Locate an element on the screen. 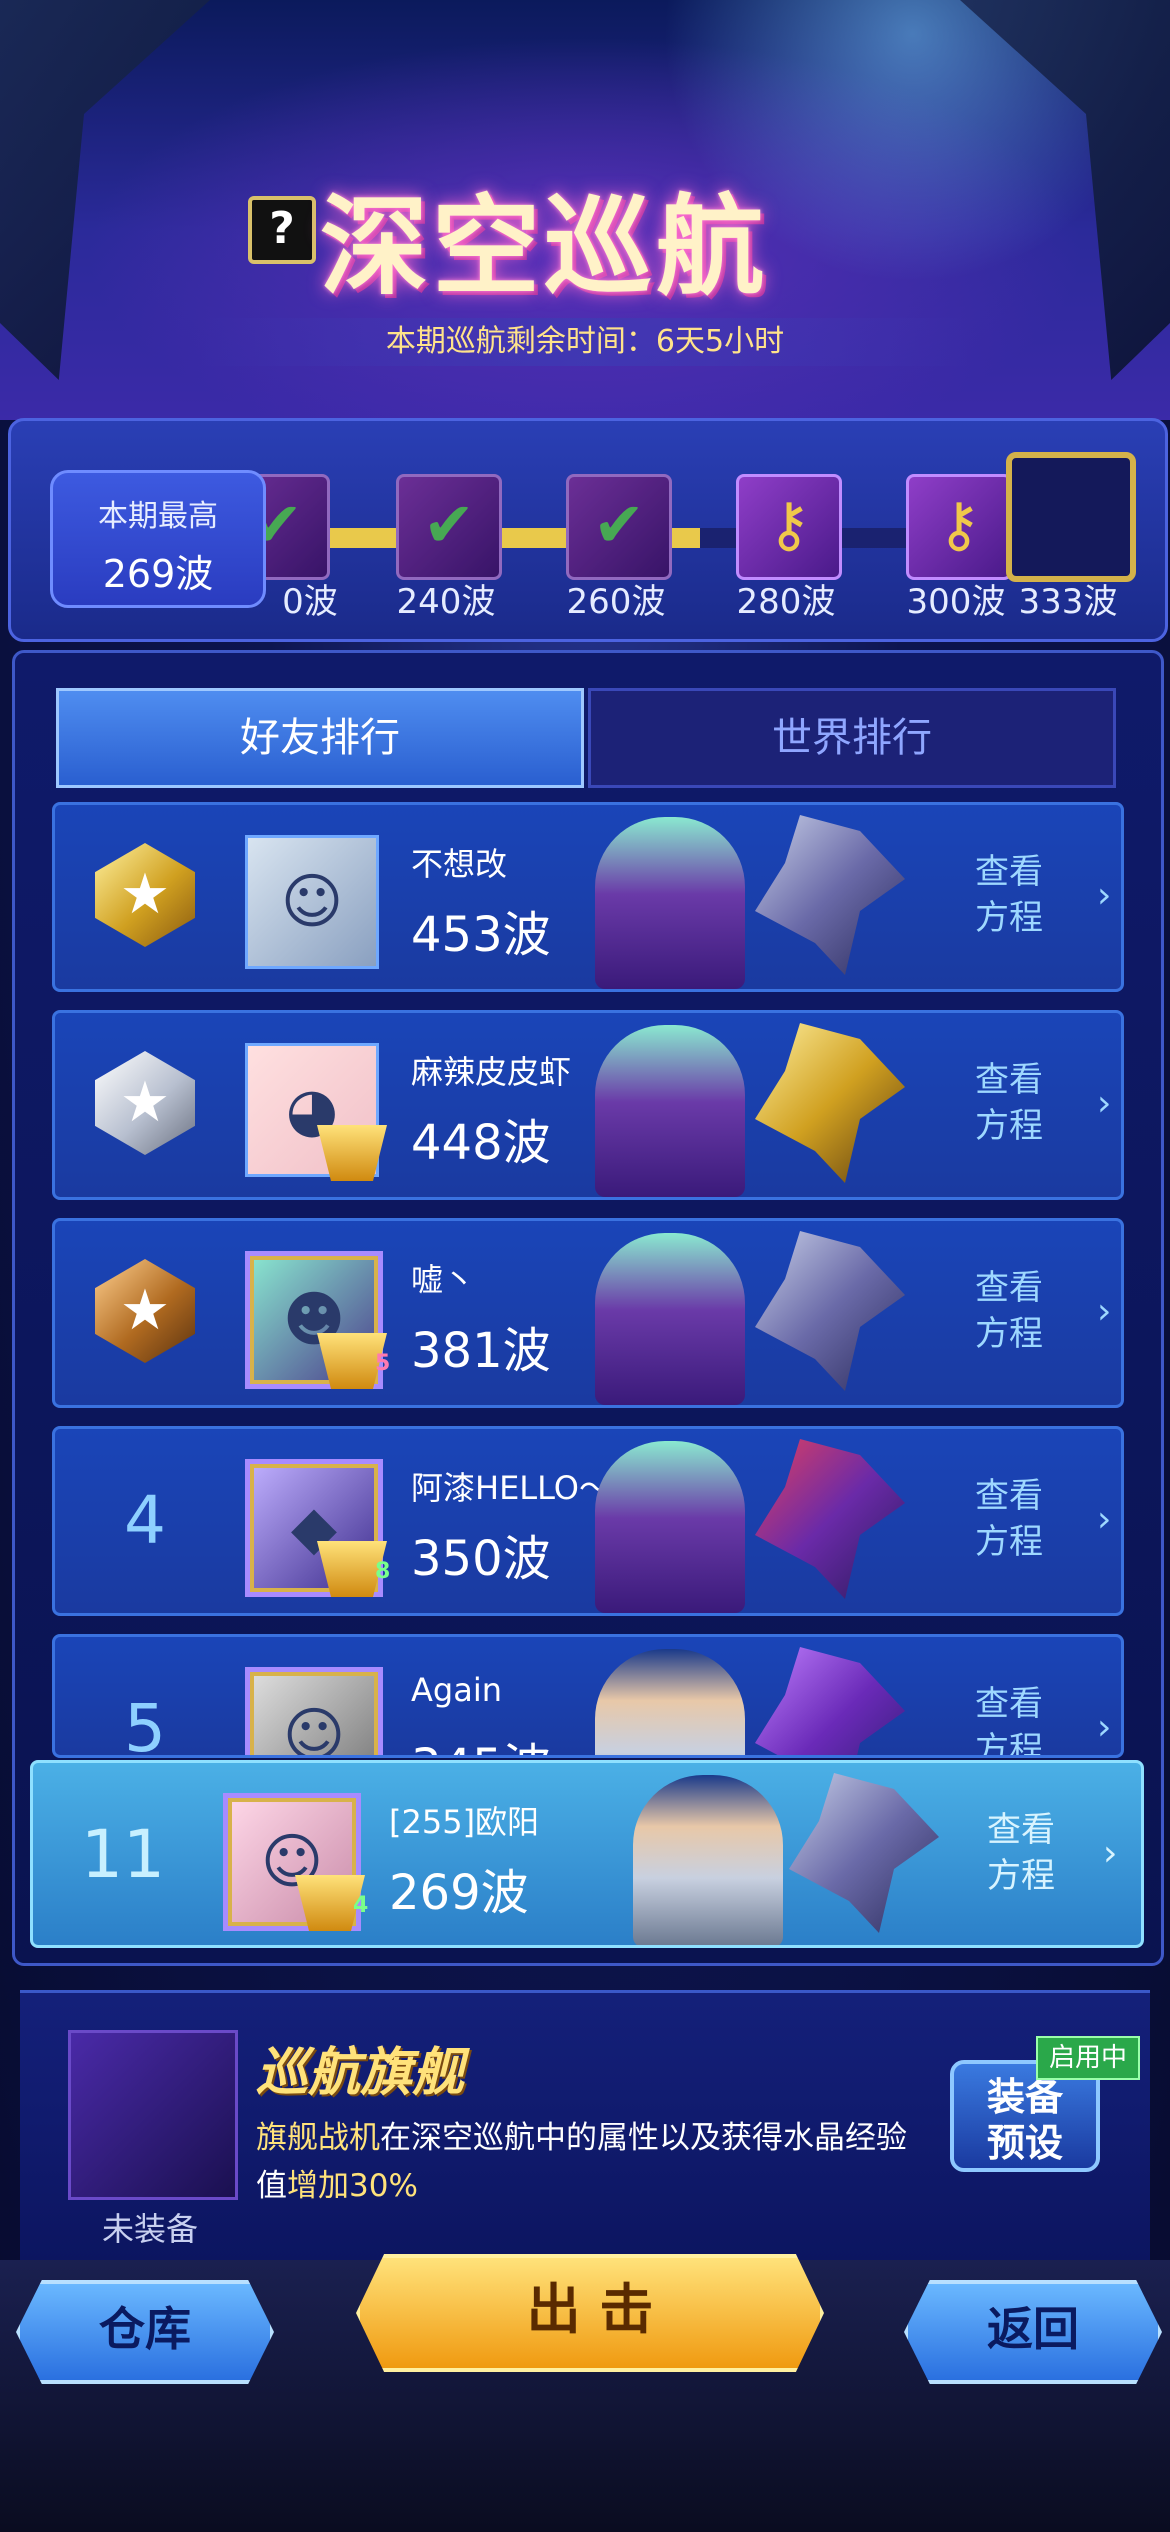  player-name: [255]欧阳 is located at coordinates (464, 1822).